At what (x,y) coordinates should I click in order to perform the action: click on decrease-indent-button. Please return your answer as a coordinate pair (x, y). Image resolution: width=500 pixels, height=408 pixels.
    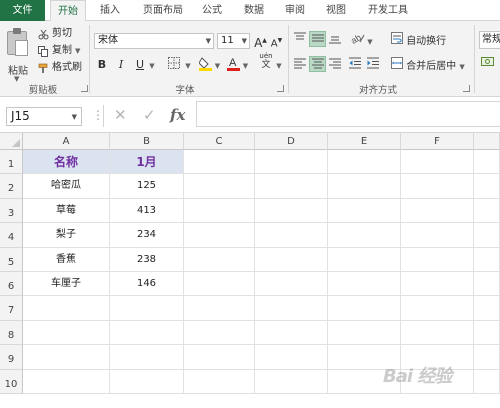
    Looking at the image, I should click on (355, 65).